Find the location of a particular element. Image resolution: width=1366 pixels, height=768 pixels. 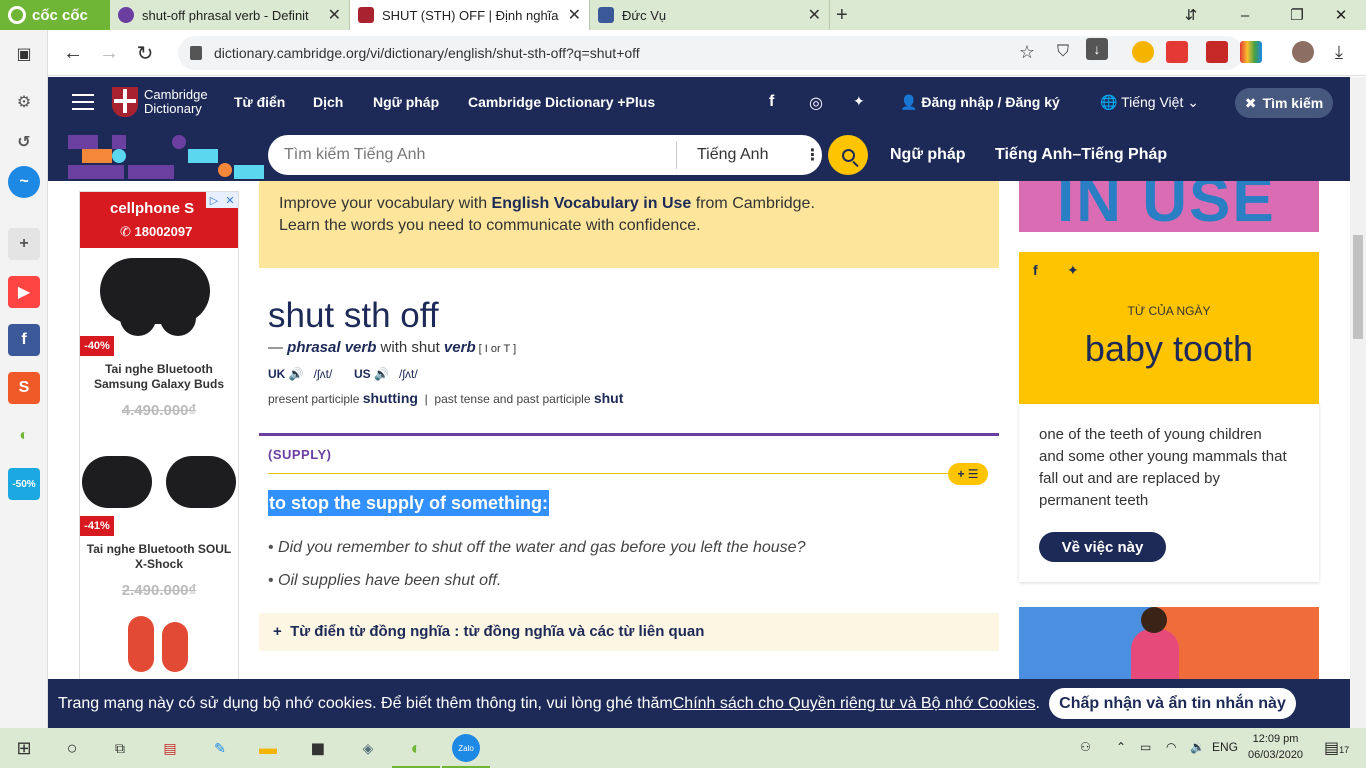

nav-translate: Dịch is located at coordinates (328, 102).